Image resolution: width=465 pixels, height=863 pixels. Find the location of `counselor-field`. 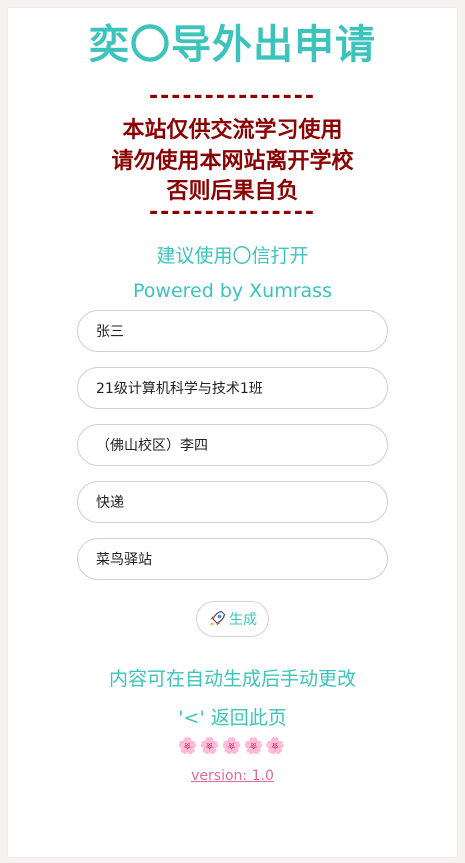

counselor-field is located at coordinates (232, 445).